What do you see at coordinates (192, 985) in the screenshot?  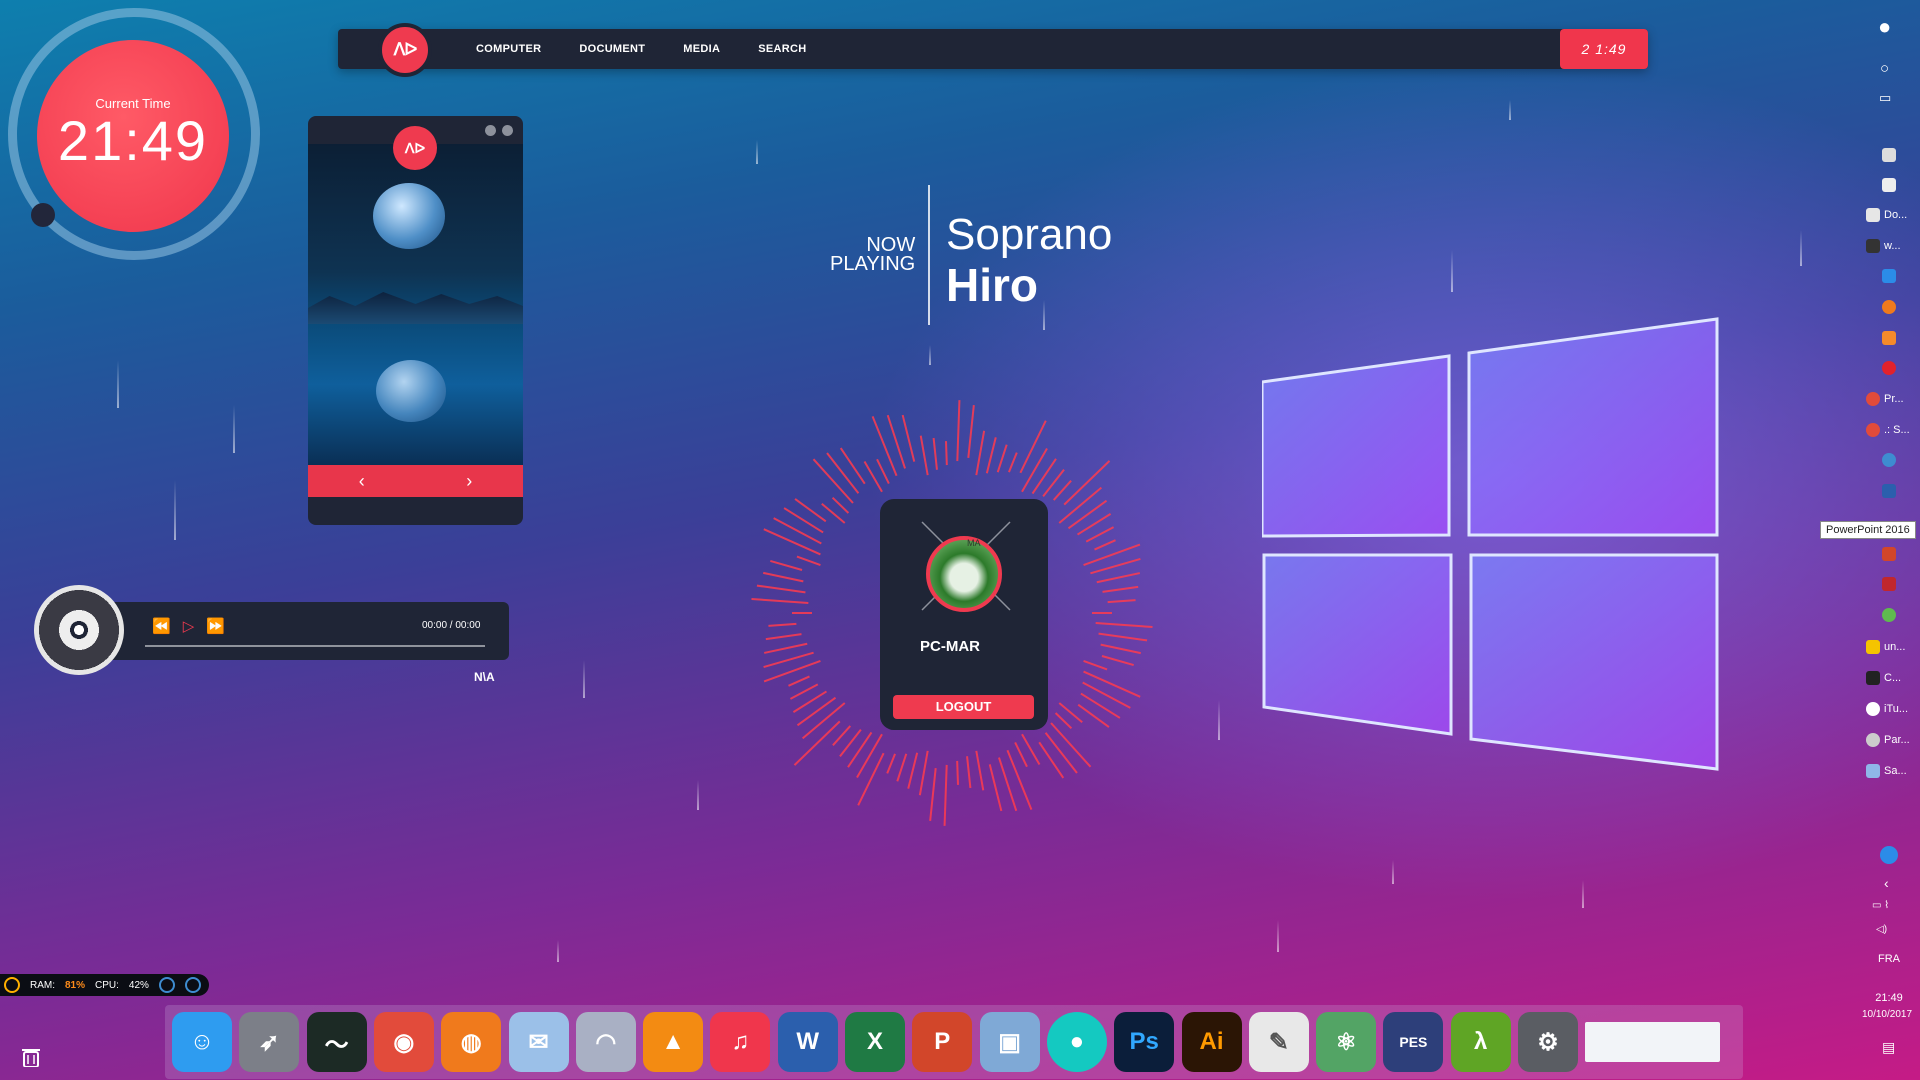 I see `add-icon` at bounding box center [192, 985].